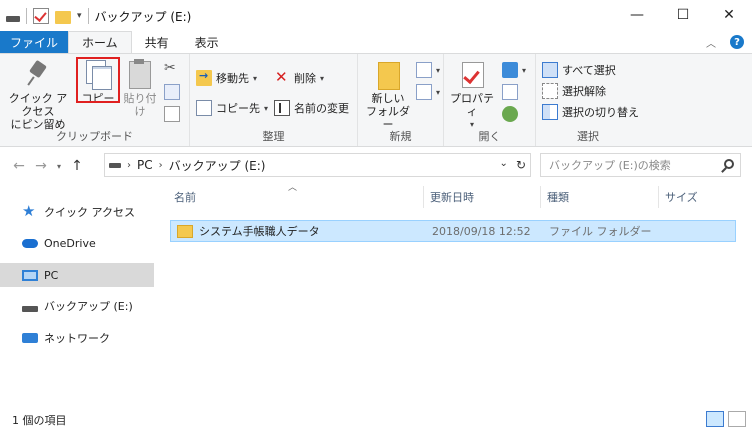 The height and width of the screenshot is (432, 752). Describe the element at coordinates (51, 275) in the screenshot. I see `nav-item-label: PC` at that location.